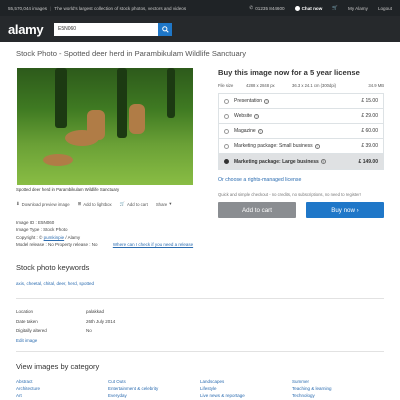  What do you see at coordinates (368, 161) in the screenshot?
I see `option-price: £ 149.00` at bounding box center [368, 161].